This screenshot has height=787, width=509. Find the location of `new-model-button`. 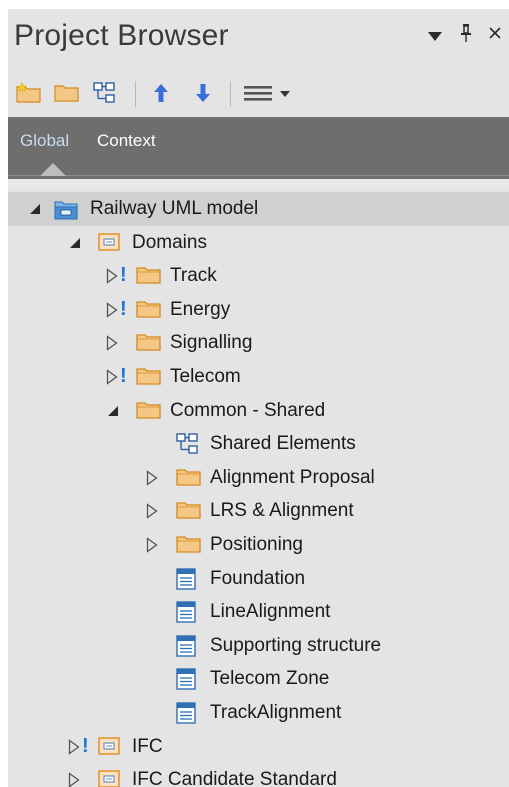

new-model-button is located at coordinates (29, 93).